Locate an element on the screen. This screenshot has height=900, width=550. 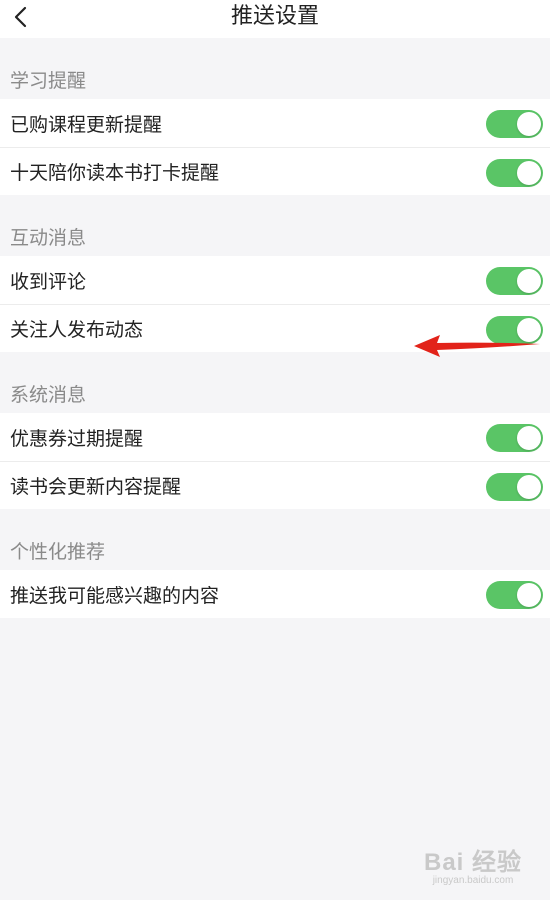
settings-group-study-reminders: 已购课程更新提醒 十天陪你读本书打卡提醒 is located at coordinates (275, 147).